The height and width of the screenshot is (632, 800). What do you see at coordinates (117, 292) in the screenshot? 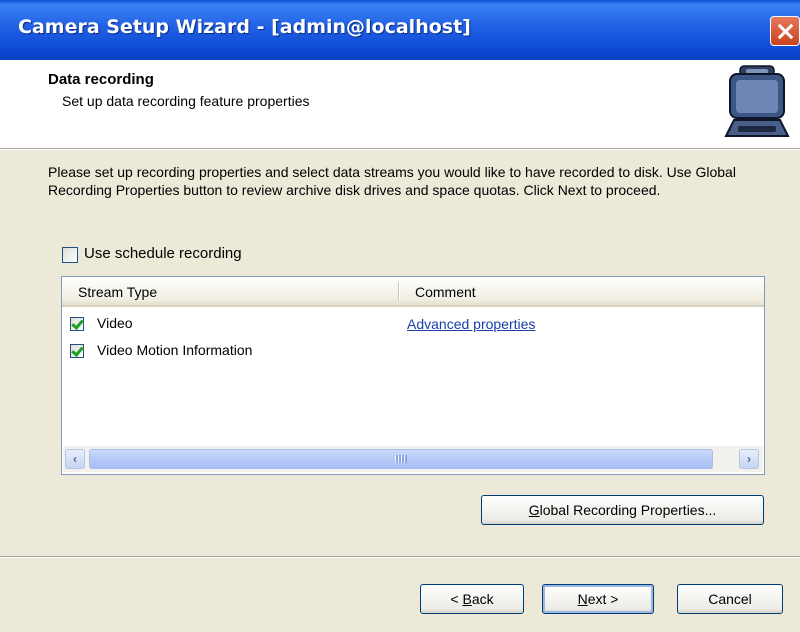
I see `column-header-stream-type: Stream Type` at bounding box center [117, 292].